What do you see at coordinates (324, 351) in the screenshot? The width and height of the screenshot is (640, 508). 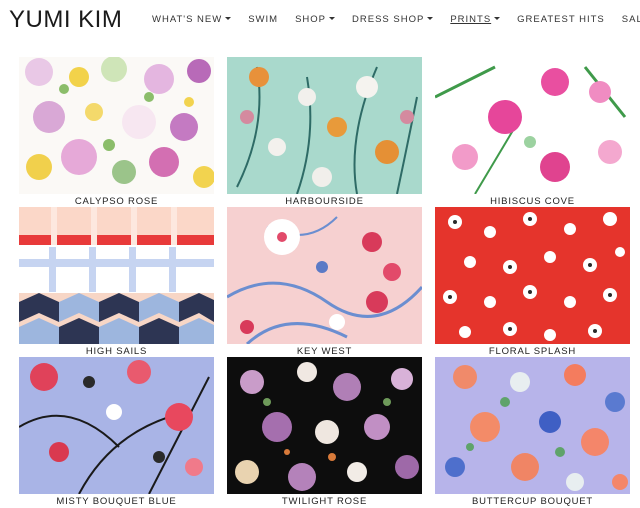 I see `print-name: KEY WEST` at bounding box center [324, 351].